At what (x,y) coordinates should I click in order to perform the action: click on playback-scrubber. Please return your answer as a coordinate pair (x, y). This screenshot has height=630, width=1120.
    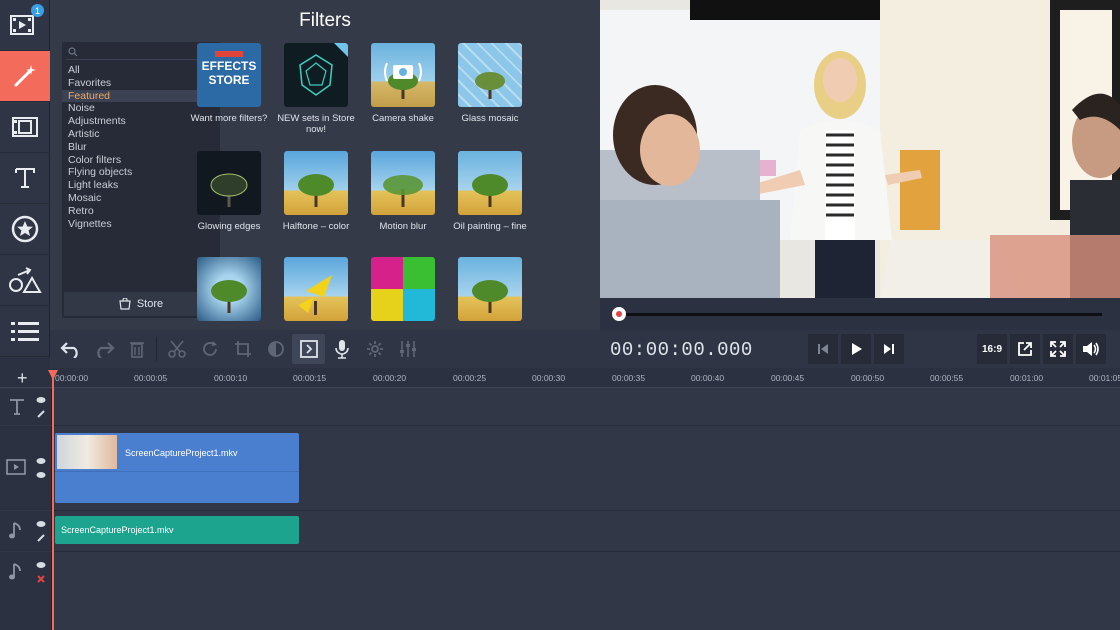
    Looking at the image, I should click on (860, 314).